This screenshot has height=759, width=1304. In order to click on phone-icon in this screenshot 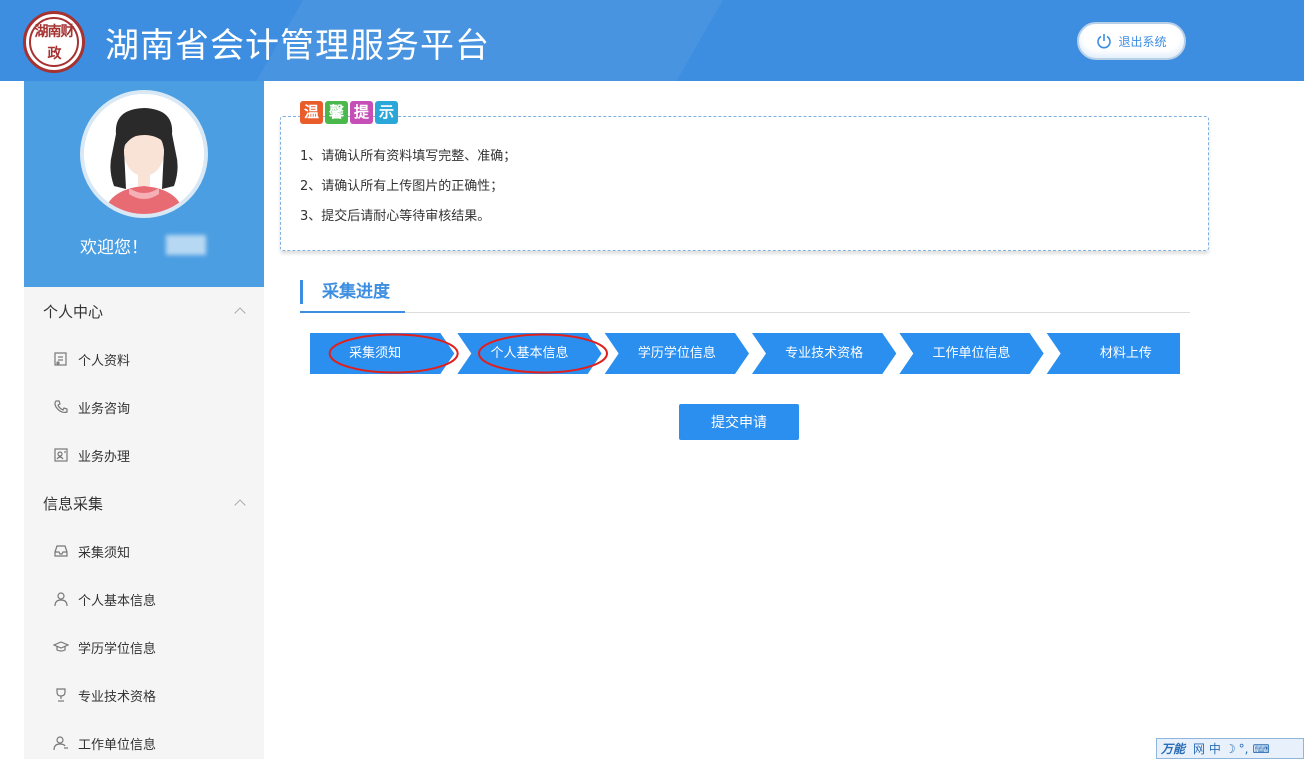, I will do `click(61, 407)`.